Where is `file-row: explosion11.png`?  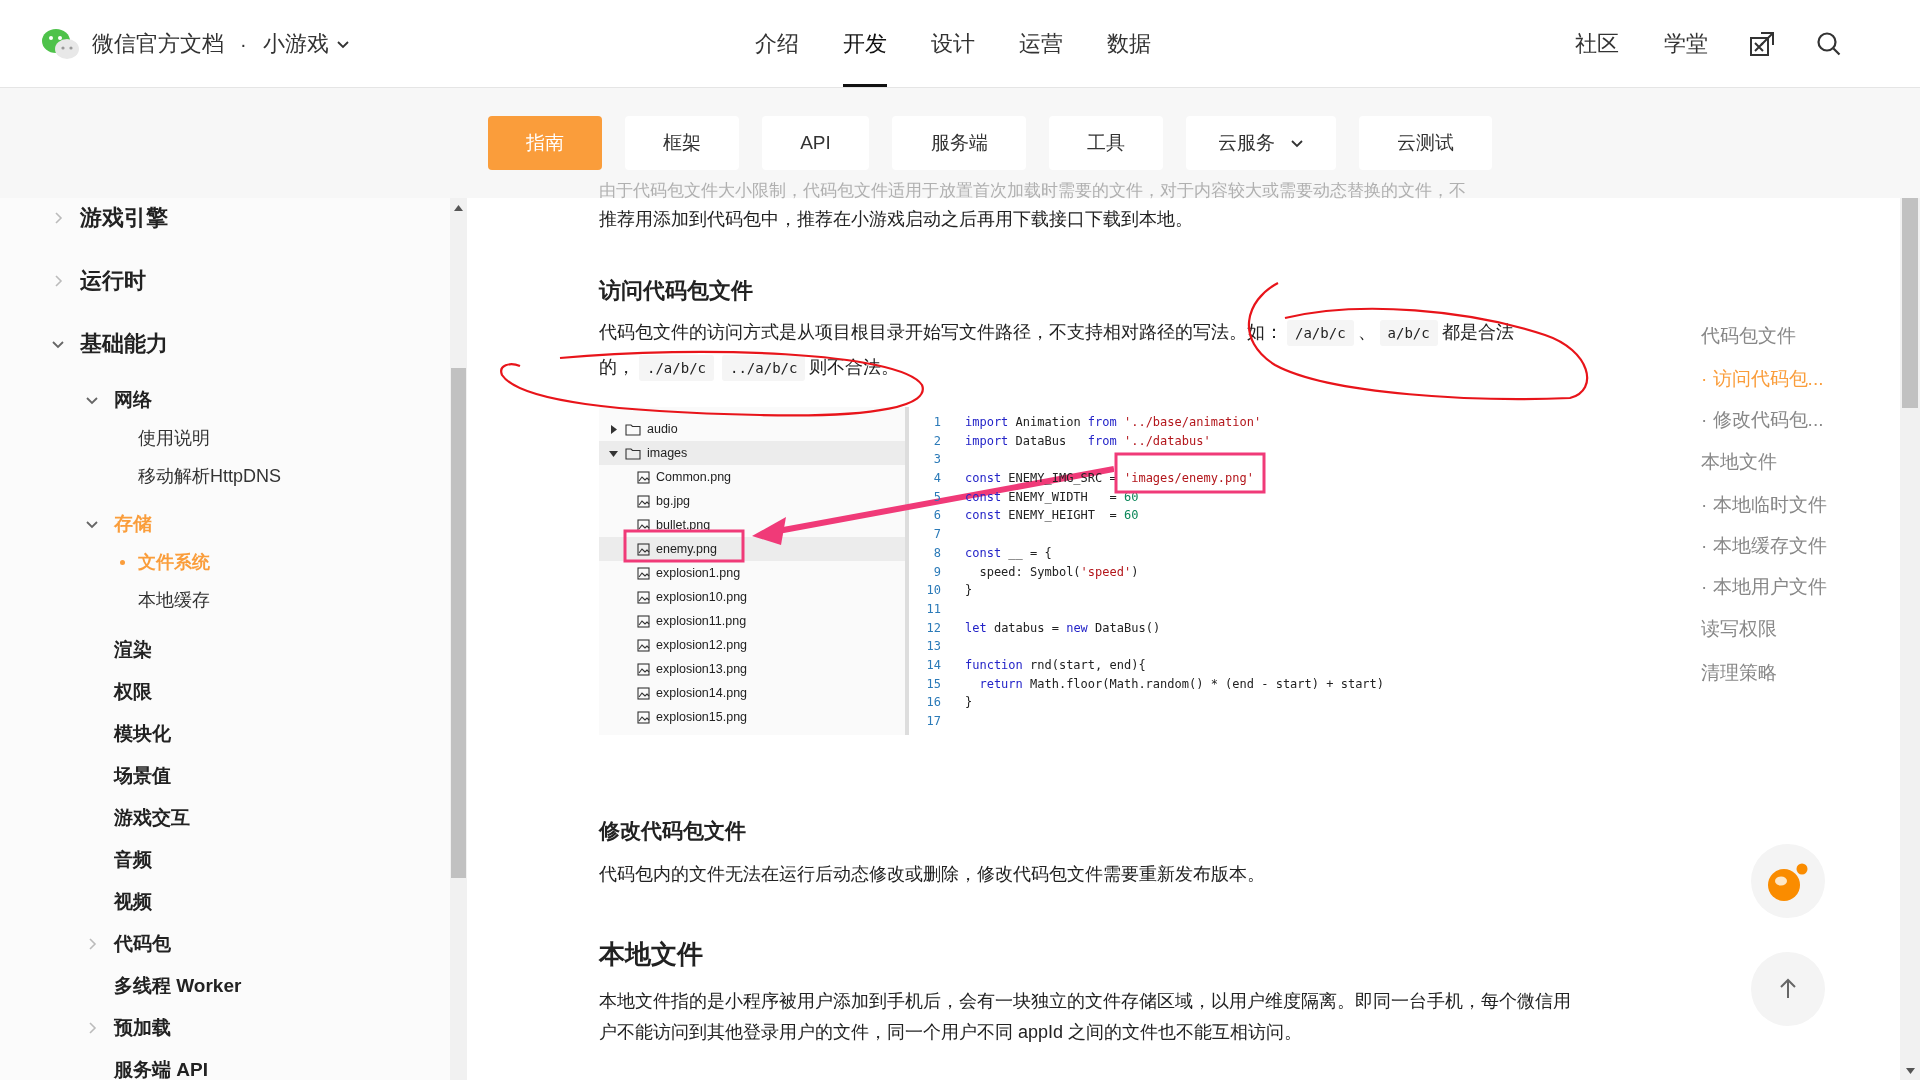 file-row: explosion11.png is located at coordinates (752, 621).